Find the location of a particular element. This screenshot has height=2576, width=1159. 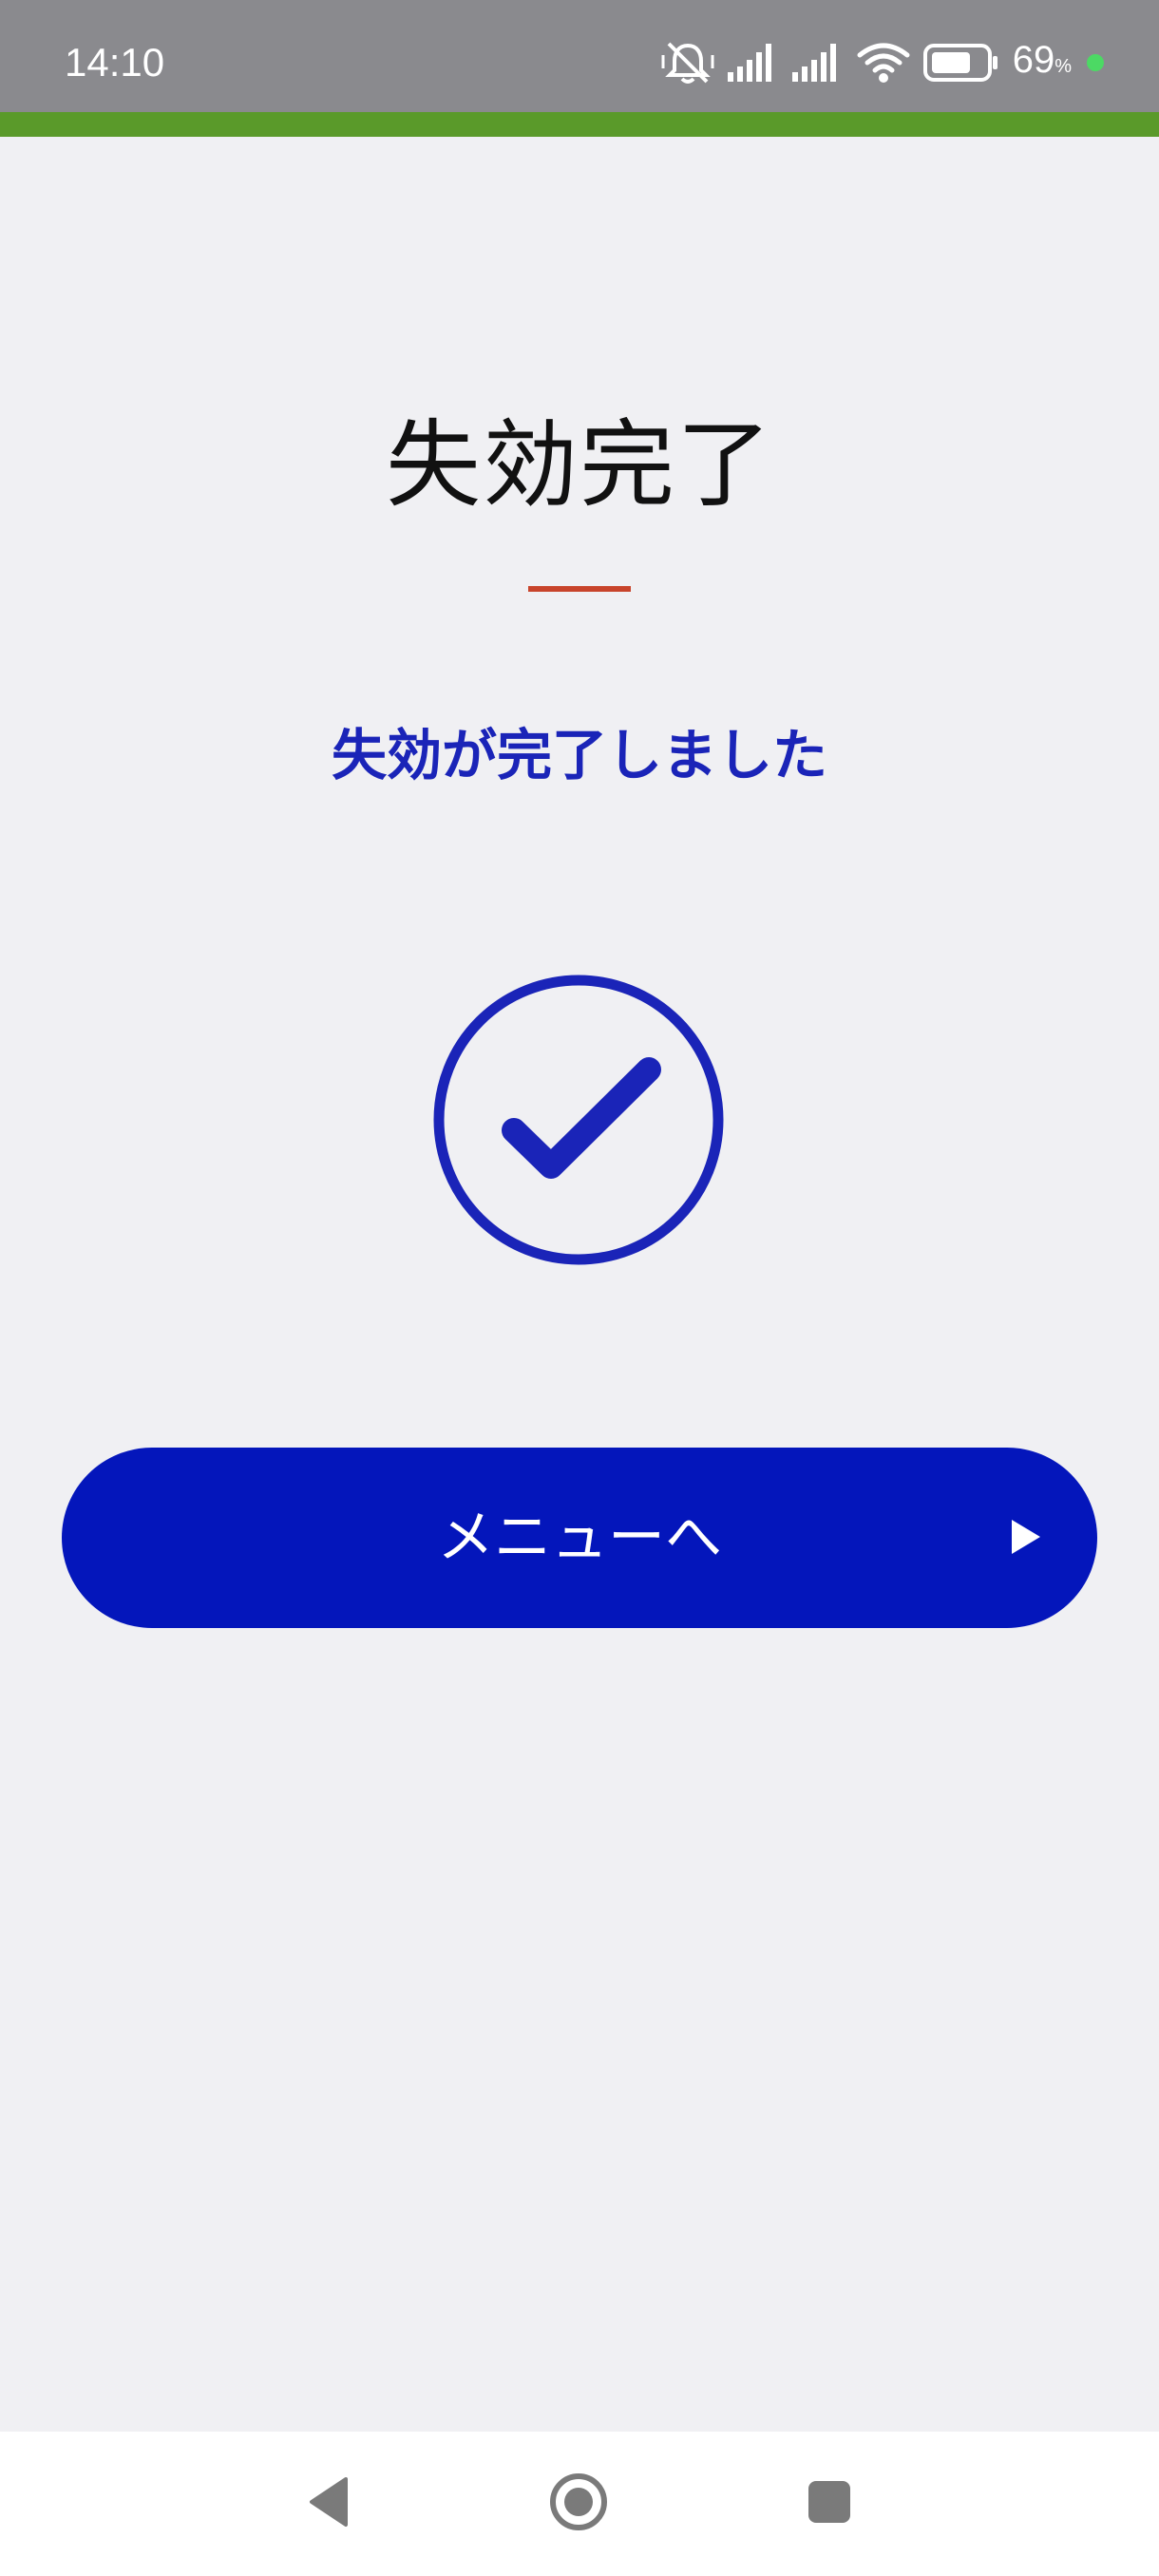

home-button is located at coordinates (579, 2504).